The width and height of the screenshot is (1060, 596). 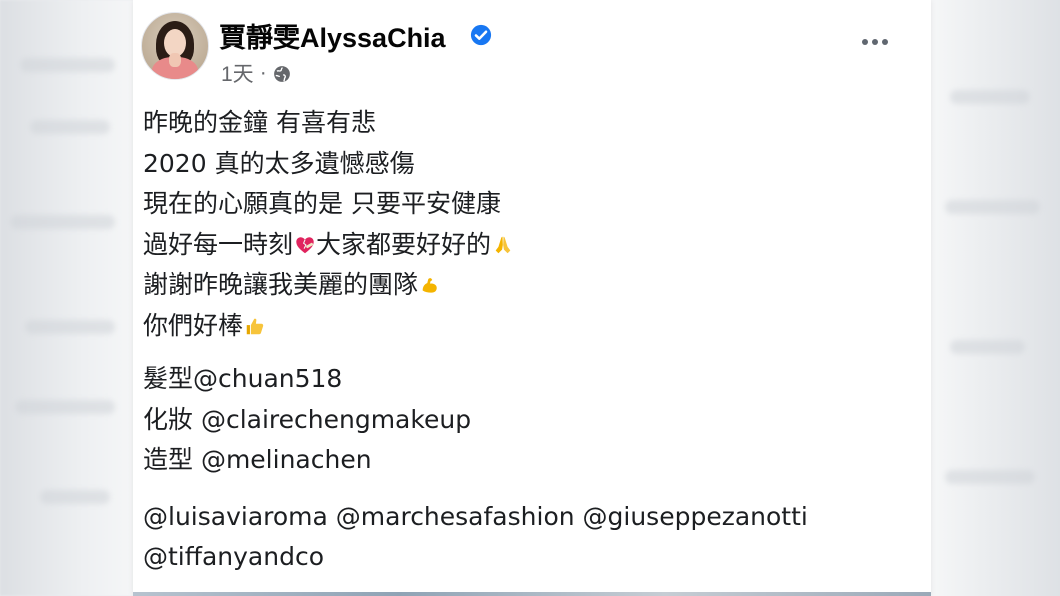 What do you see at coordinates (259, 122) in the screenshot?
I see `post-line-text: 昨晚的金鐘 有喜有悲` at bounding box center [259, 122].